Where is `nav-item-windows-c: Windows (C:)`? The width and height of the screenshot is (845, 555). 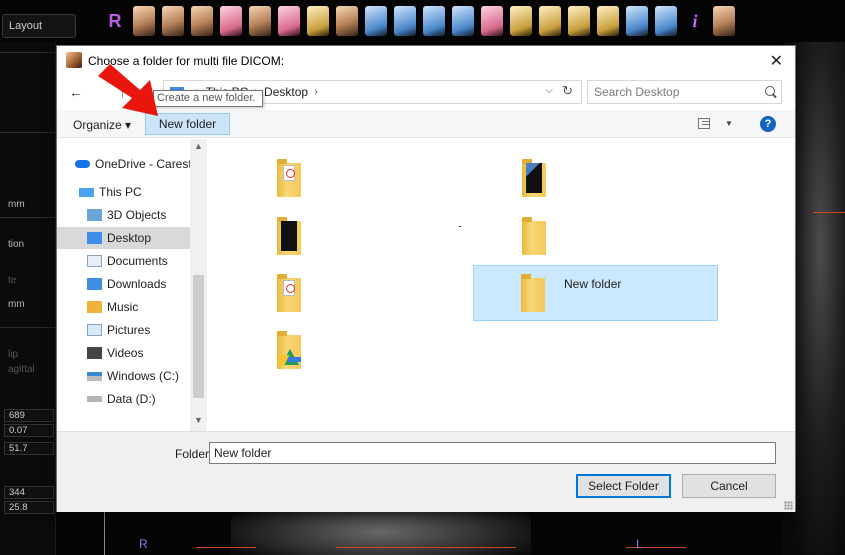 nav-item-windows-c: Windows (C:) is located at coordinates (138, 376).